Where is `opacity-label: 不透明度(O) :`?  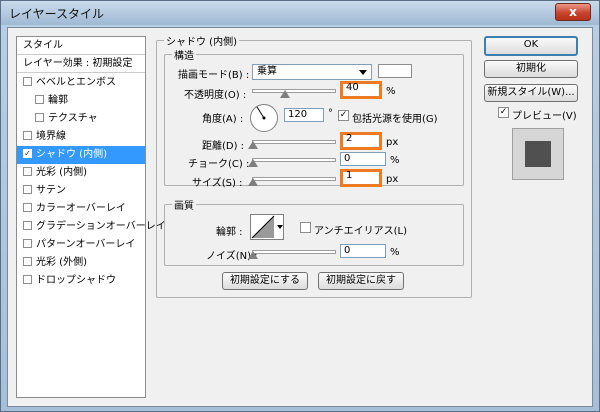 opacity-label: 不透明度(O) : is located at coordinates (215, 95).